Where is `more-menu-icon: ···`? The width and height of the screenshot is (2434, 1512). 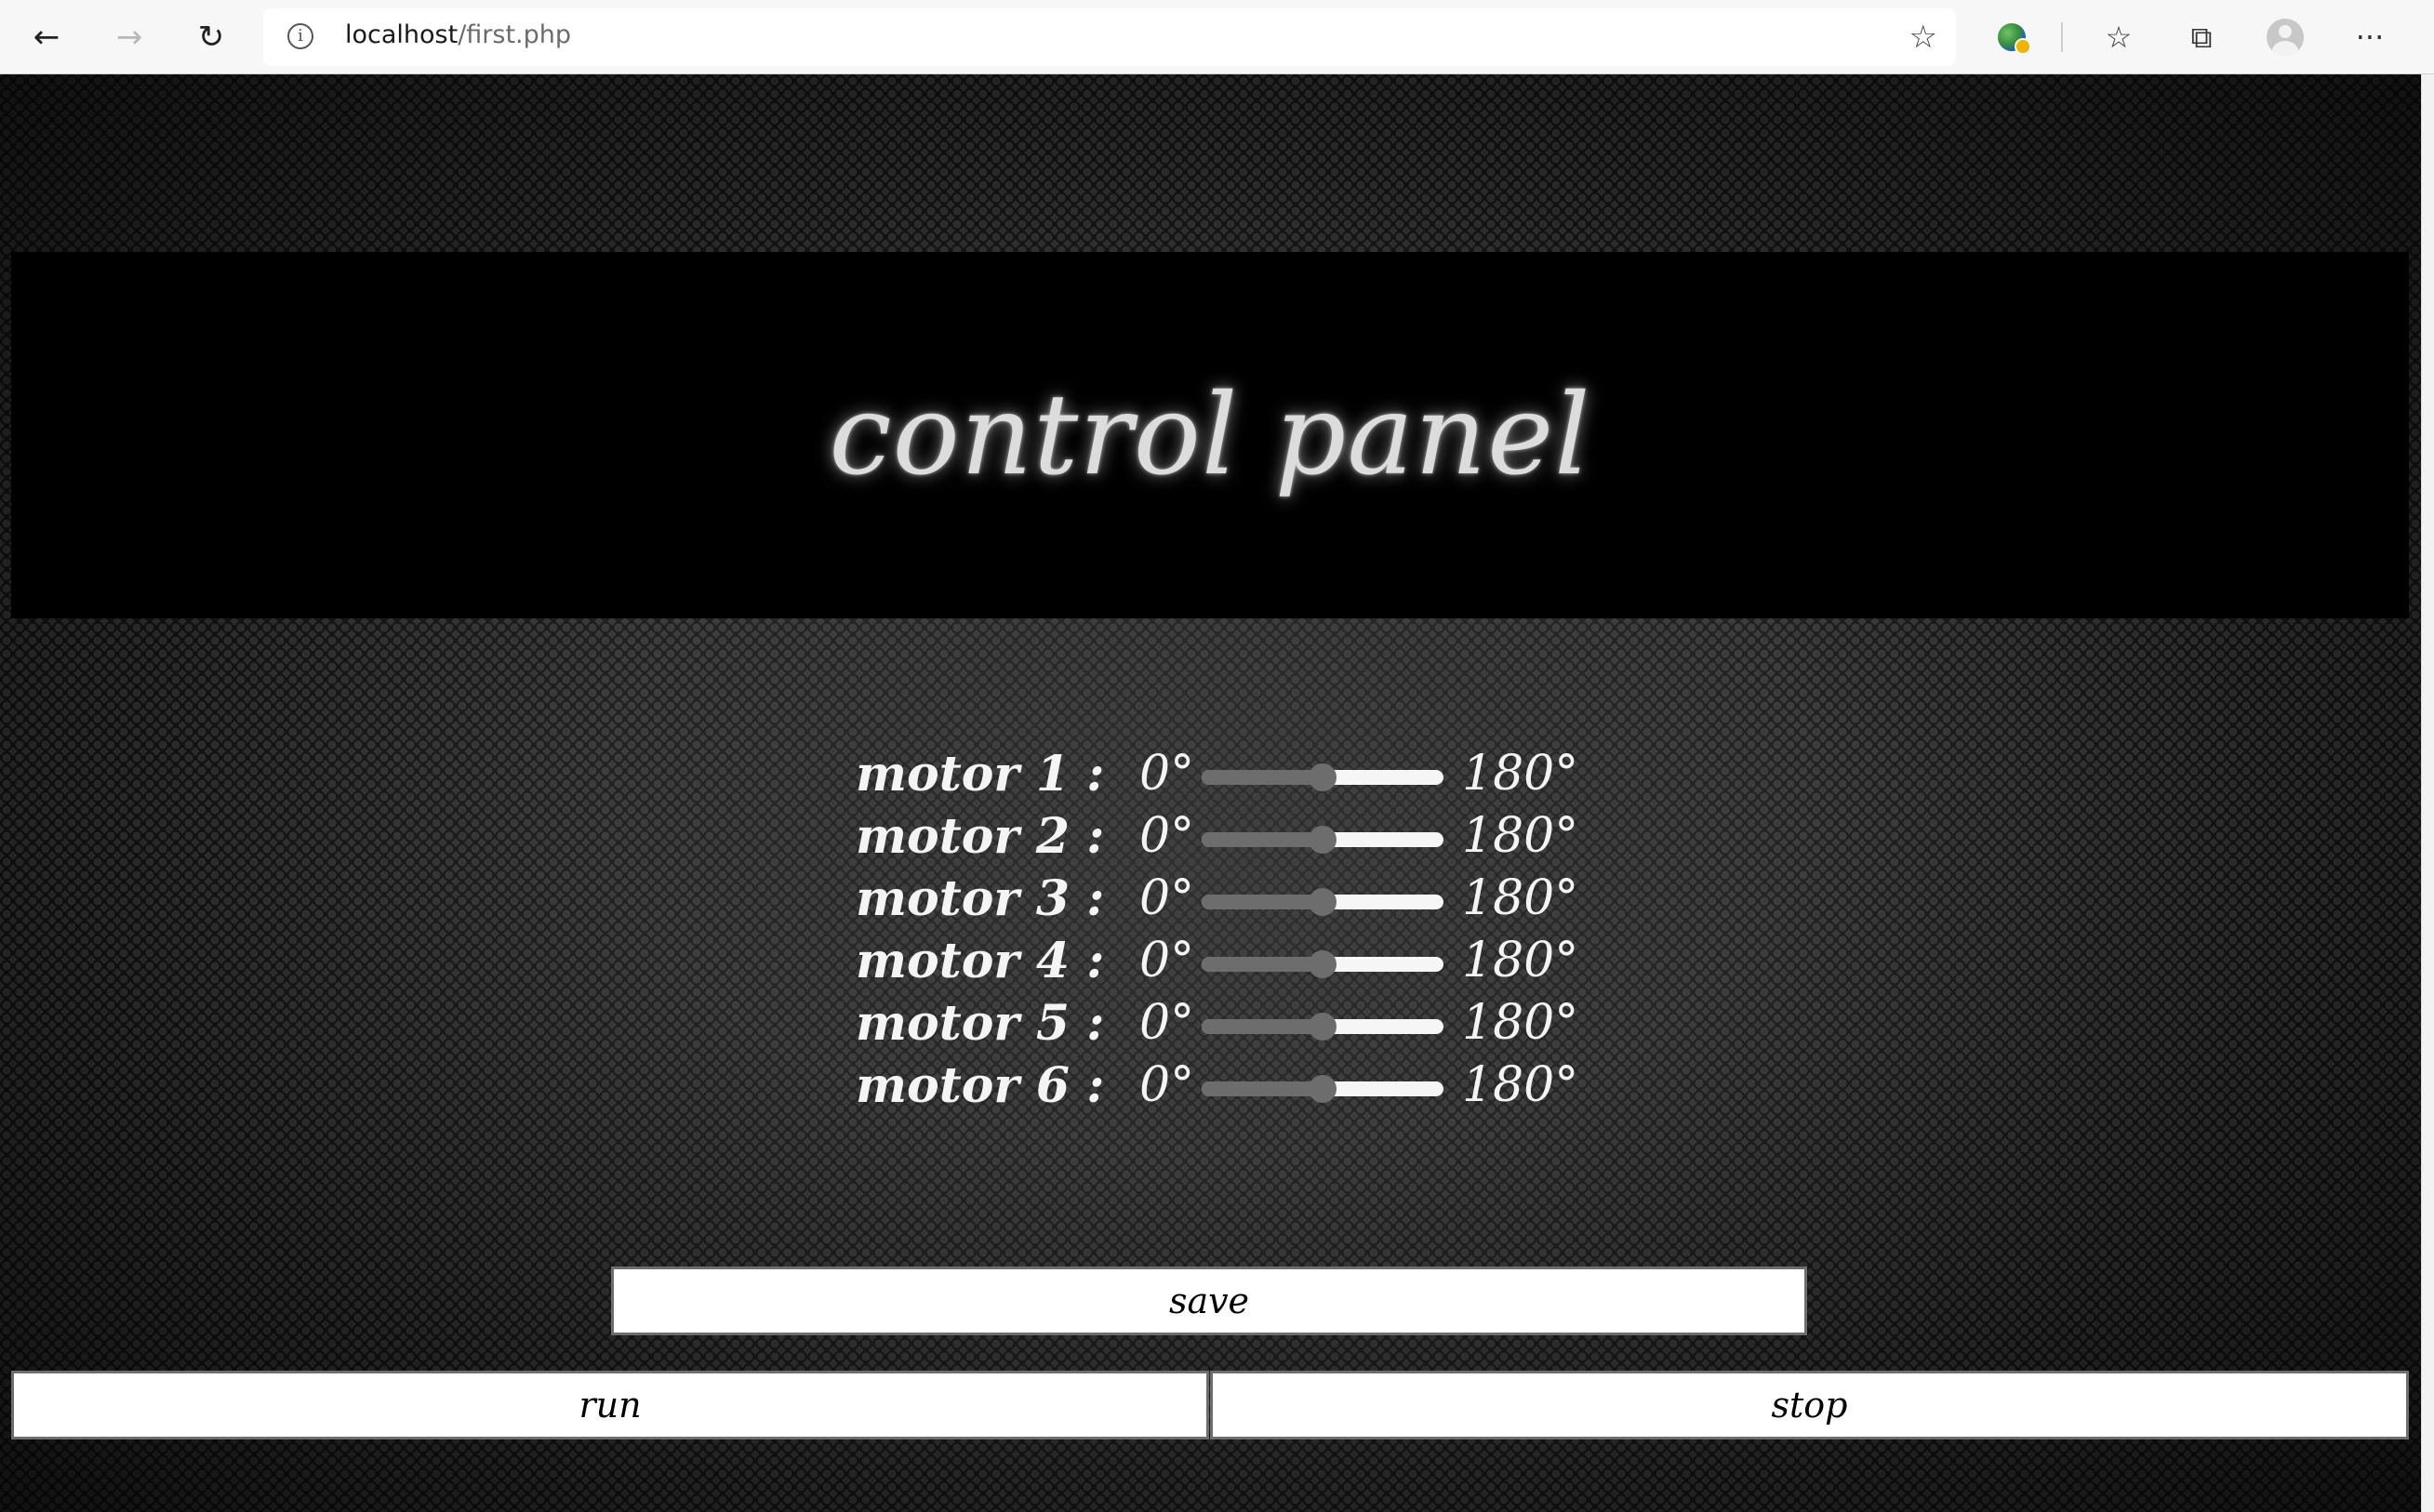 more-menu-icon: ··· is located at coordinates (2370, 37).